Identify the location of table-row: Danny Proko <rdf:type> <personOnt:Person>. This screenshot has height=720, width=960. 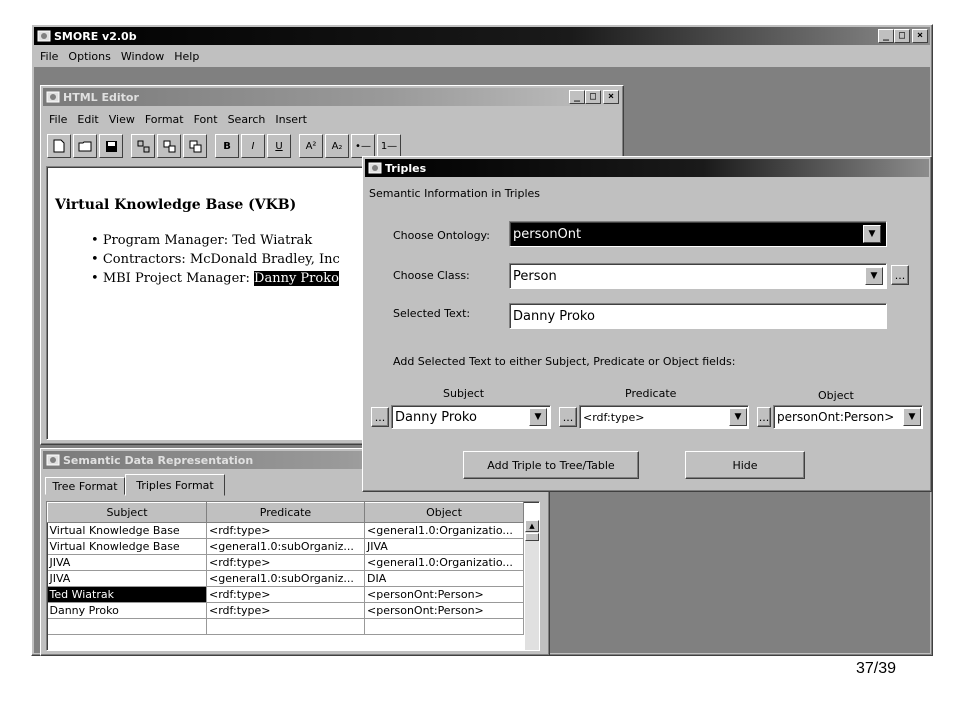
(285, 610).